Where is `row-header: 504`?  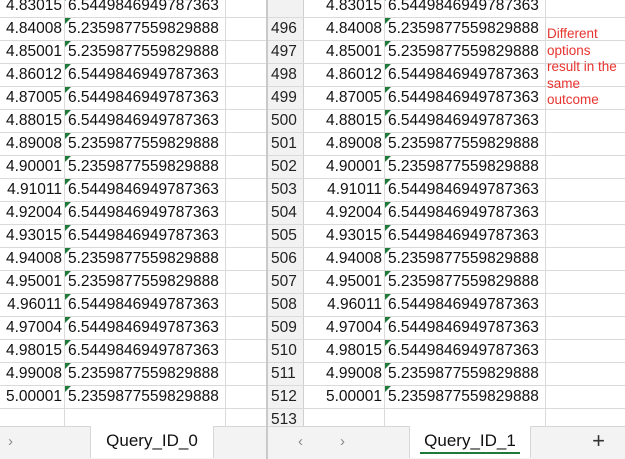
row-header: 504 is located at coordinates (286, 213).